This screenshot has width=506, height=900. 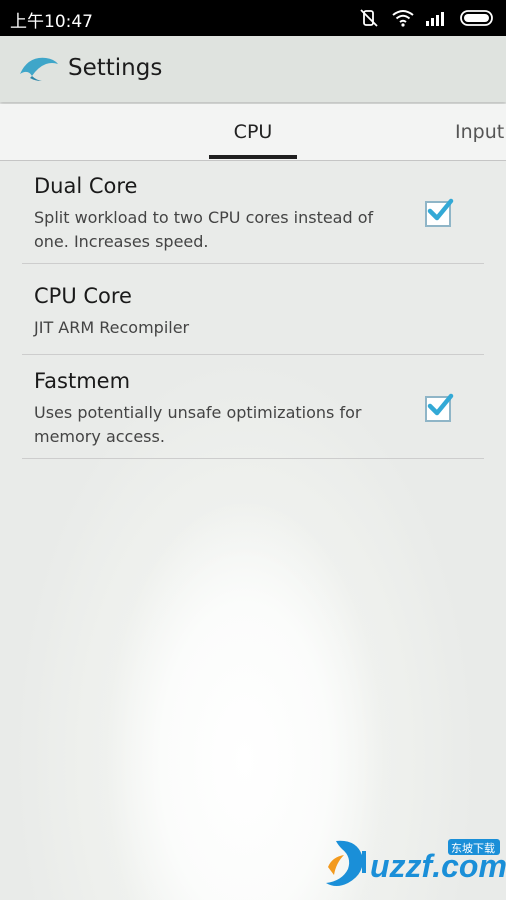 What do you see at coordinates (39, 68) in the screenshot?
I see `dolphin-logo-icon` at bounding box center [39, 68].